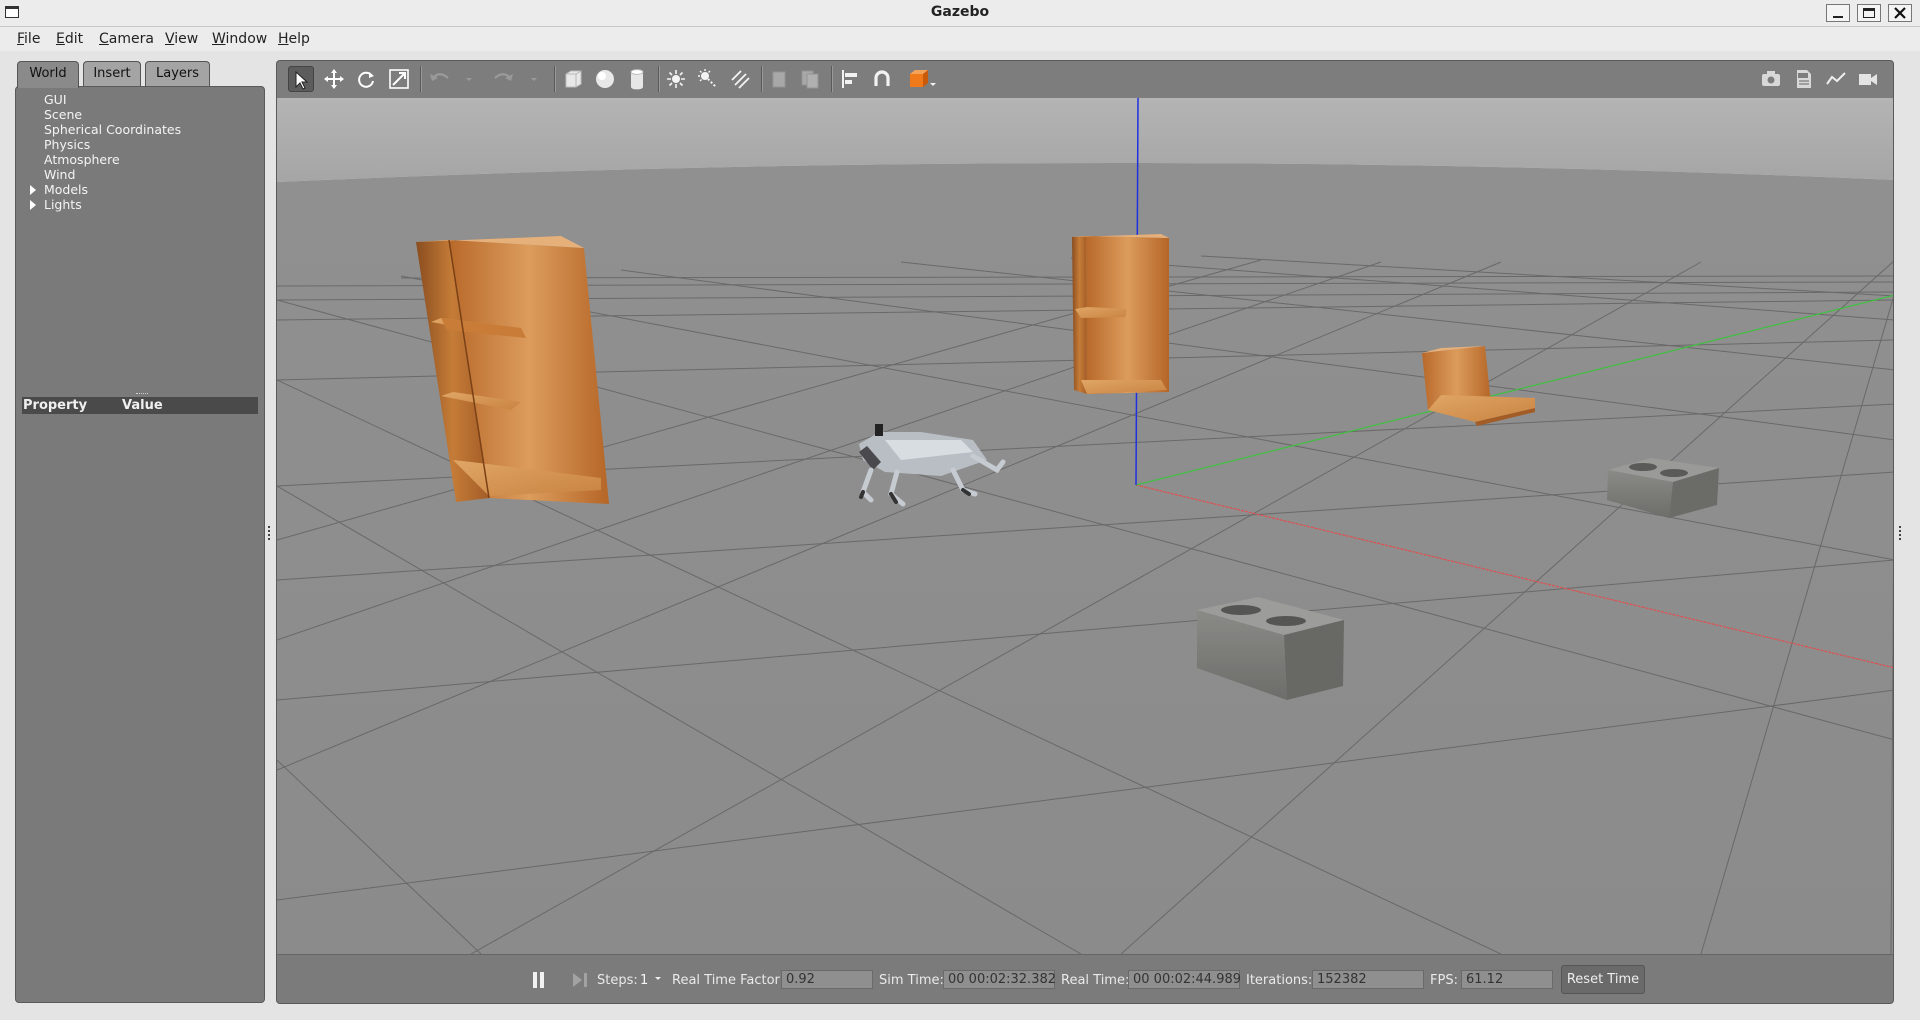 This screenshot has width=1920, height=1020. I want to click on steps-dropdown, so click(658, 977).